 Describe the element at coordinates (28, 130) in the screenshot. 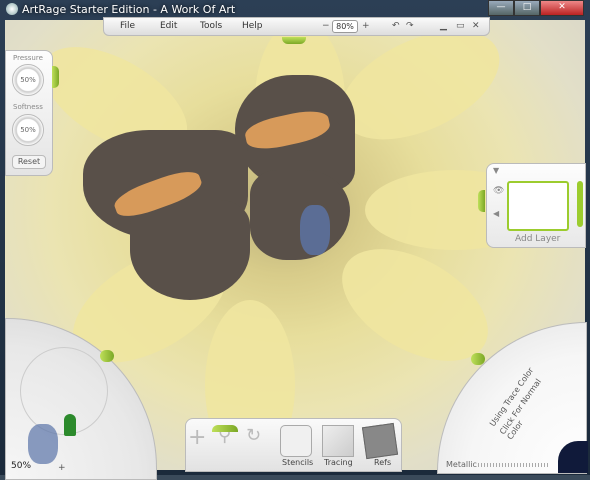

I see `softness-dial: 50%` at that location.